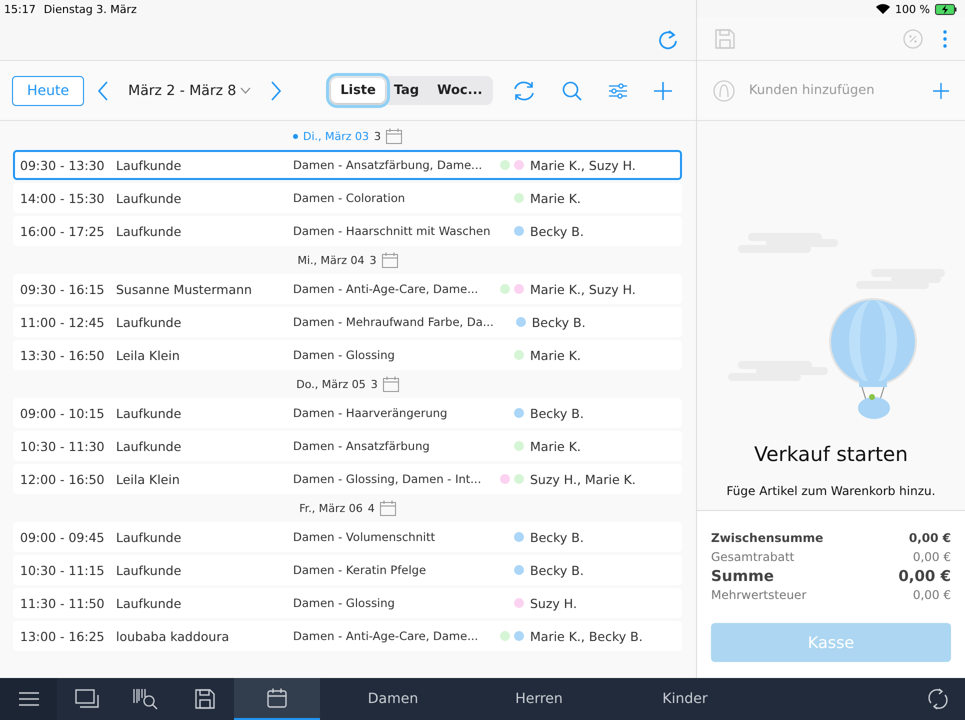 Image resolution: width=965 pixels, height=720 pixels. What do you see at coordinates (344, 355) in the screenshot?
I see `service-name: Damen - Glossing` at bounding box center [344, 355].